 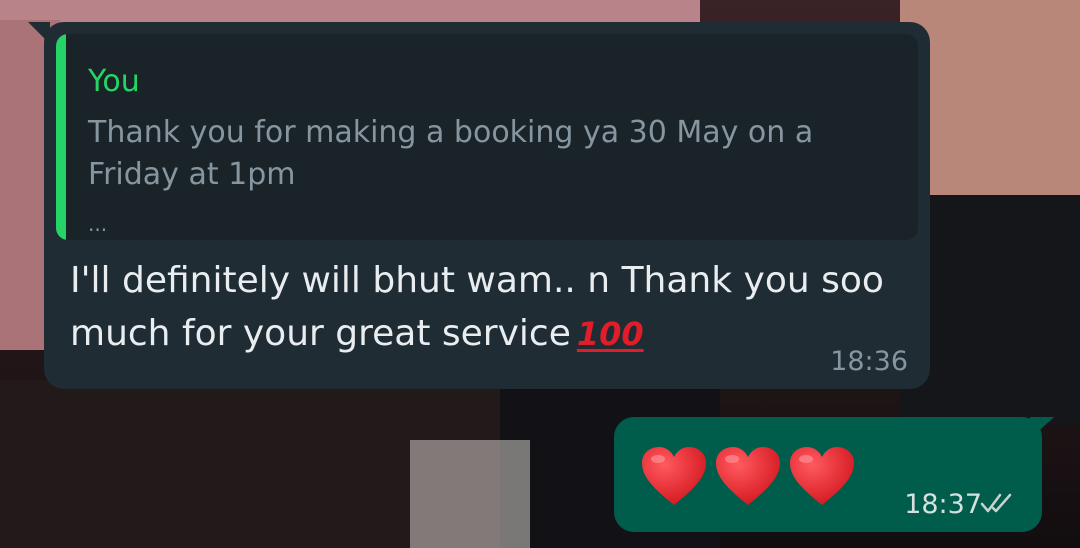 I want to click on outgoing-message-bubble: 18:37, so click(x=828, y=474).